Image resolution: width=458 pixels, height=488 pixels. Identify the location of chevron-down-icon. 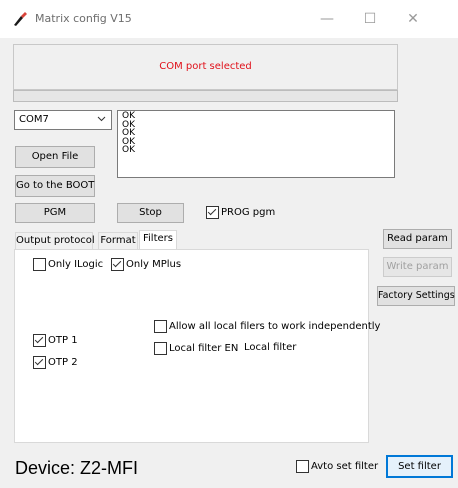
(101, 120).